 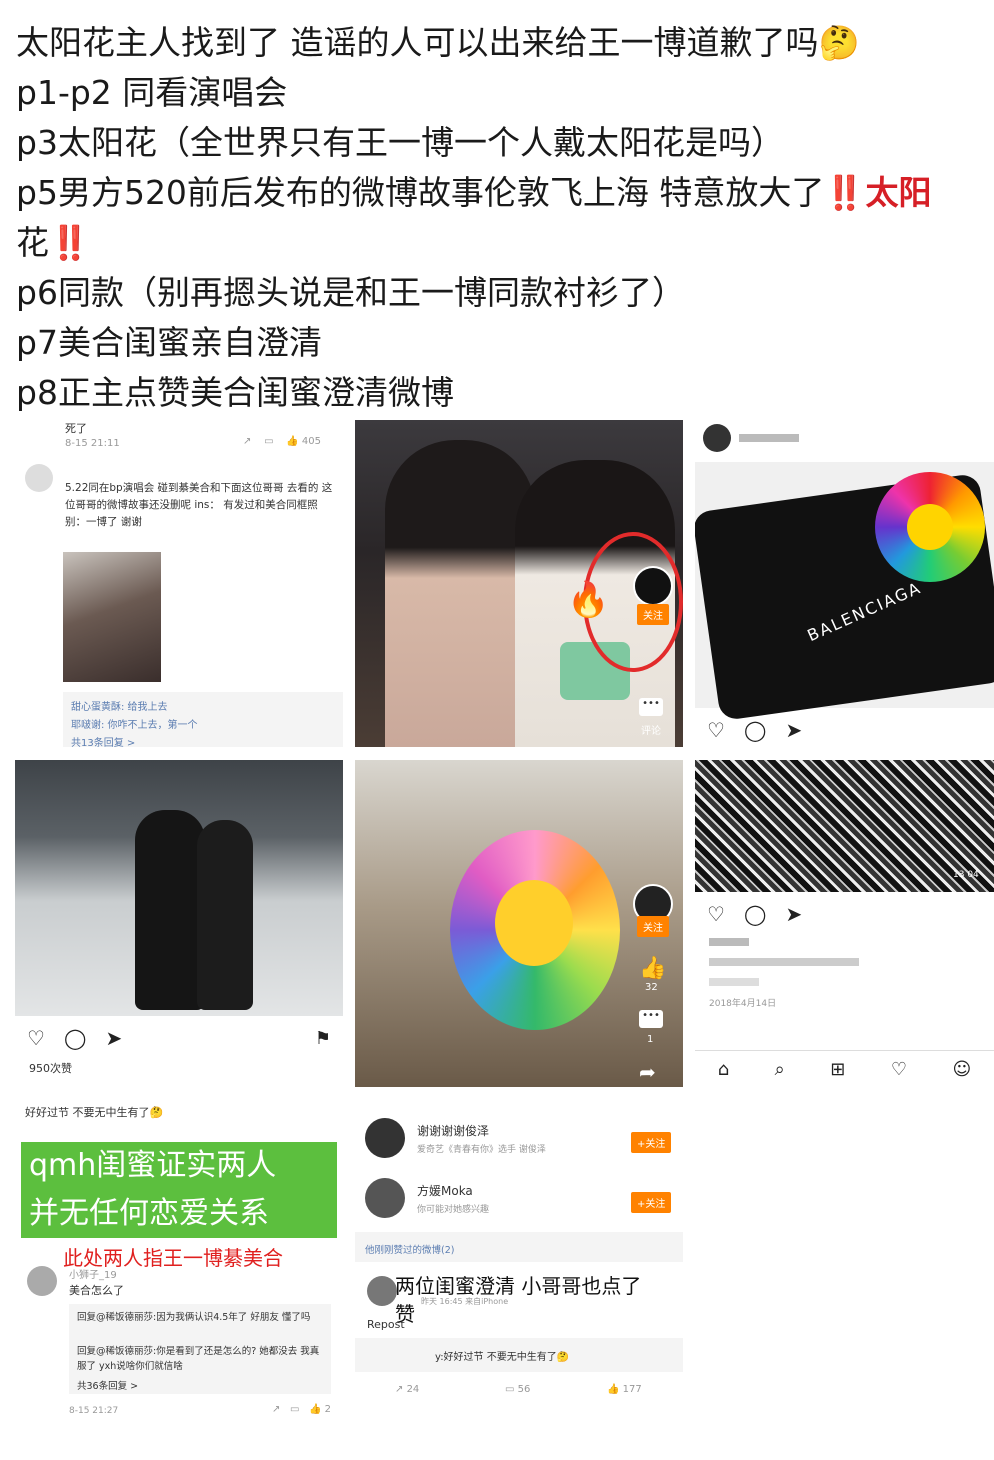 I want to click on post-line-emoji: ‼️太阳, so click(x=878, y=192).